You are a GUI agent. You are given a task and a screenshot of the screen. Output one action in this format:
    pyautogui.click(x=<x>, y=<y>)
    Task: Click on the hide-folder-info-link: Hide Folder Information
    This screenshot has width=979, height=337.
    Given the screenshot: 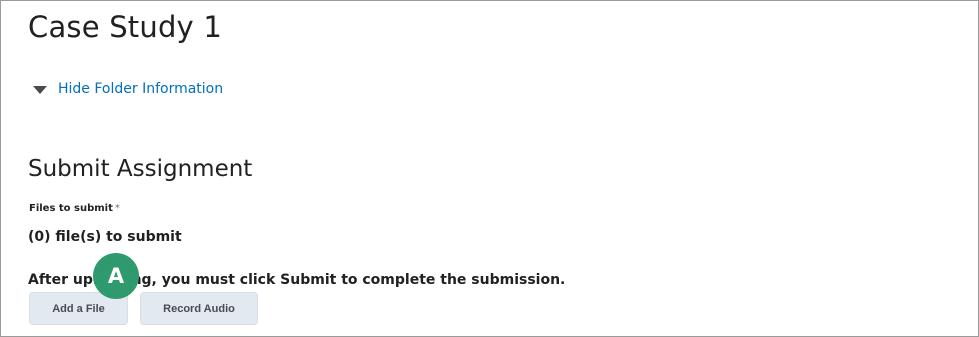 What is the action you would take?
    pyautogui.click(x=140, y=89)
    